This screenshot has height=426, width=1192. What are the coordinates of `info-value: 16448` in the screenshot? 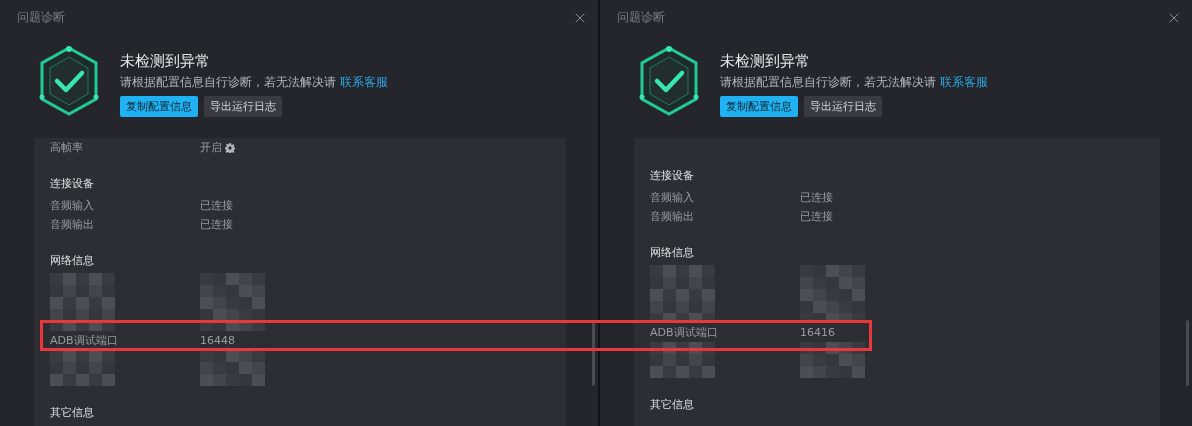 It's located at (217, 340).